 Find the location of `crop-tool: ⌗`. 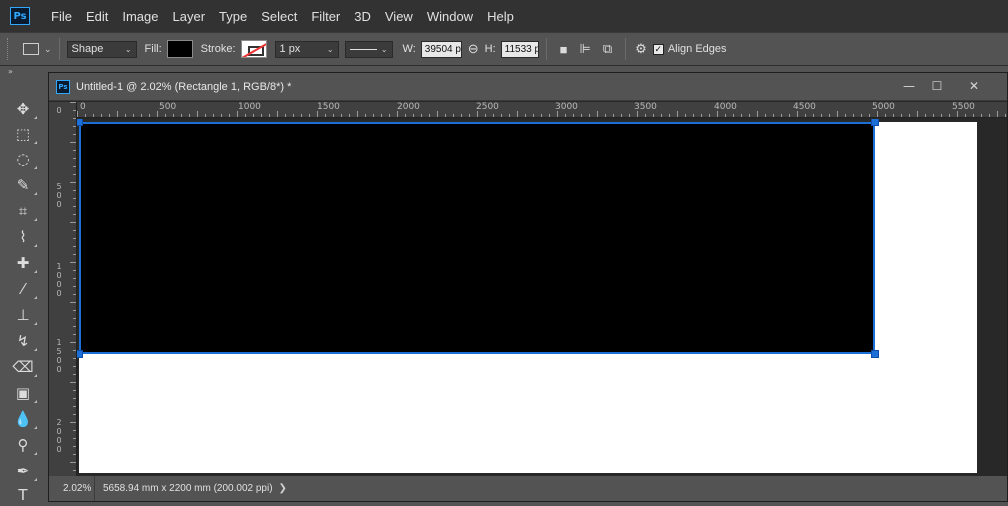

crop-tool: ⌗ is located at coordinates (24, 211).